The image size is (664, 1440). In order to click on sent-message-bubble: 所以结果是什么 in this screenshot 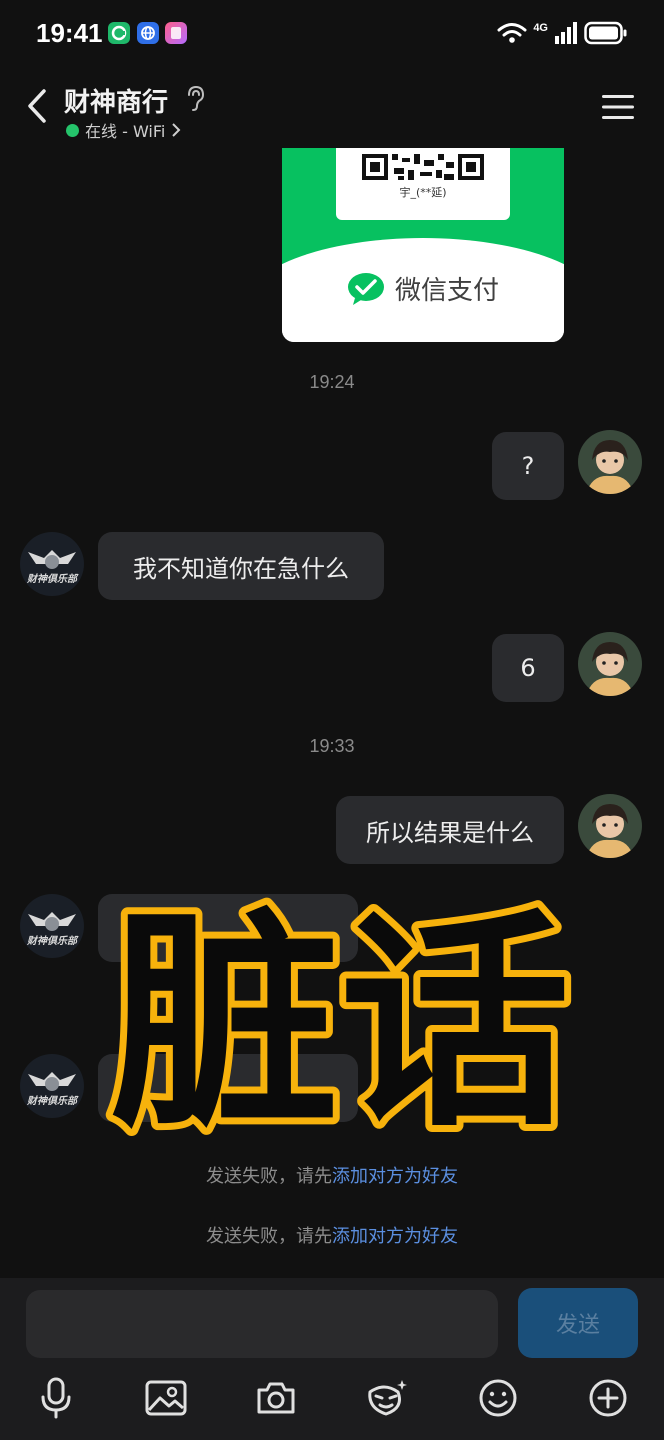, I will do `click(450, 830)`.